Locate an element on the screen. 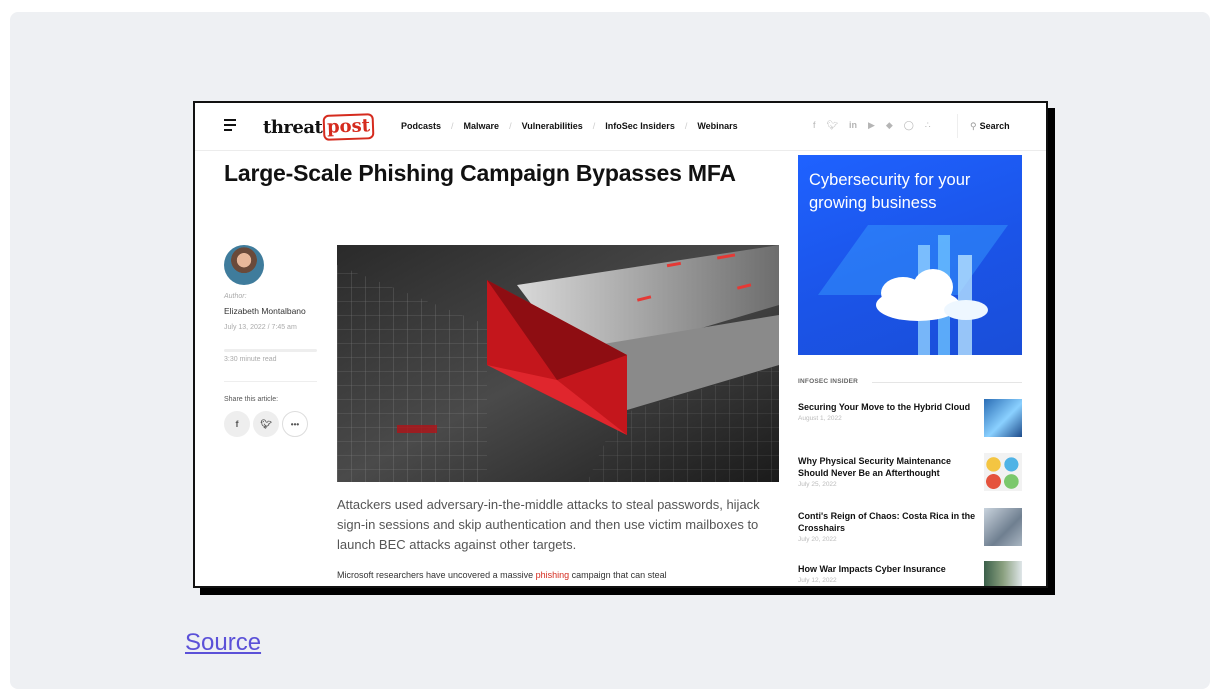 The height and width of the screenshot is (689, 1210). article-date: July 13, 2022 / 7:45 am is located at coordinates (260, 327).